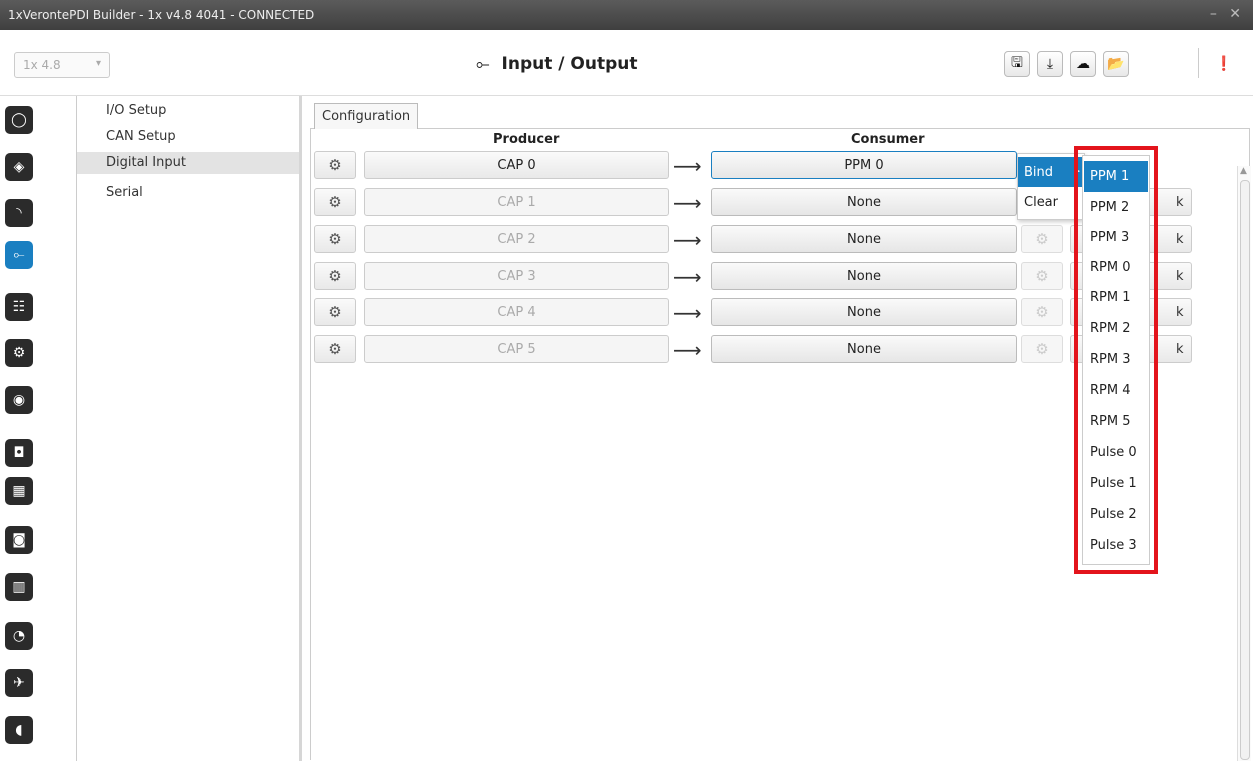 Image resolution: width=1253 pixels, height=761 pixels. I want to click on nav-shield: ◖, so click(19, 730).